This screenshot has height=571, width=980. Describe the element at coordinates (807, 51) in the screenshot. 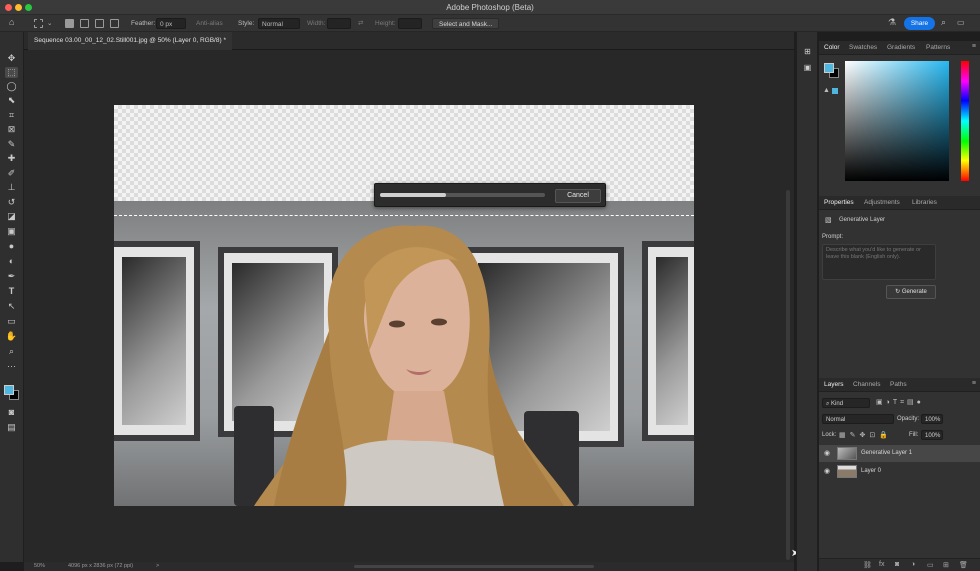

I see `history-panel-icon: ⊞` at that location.